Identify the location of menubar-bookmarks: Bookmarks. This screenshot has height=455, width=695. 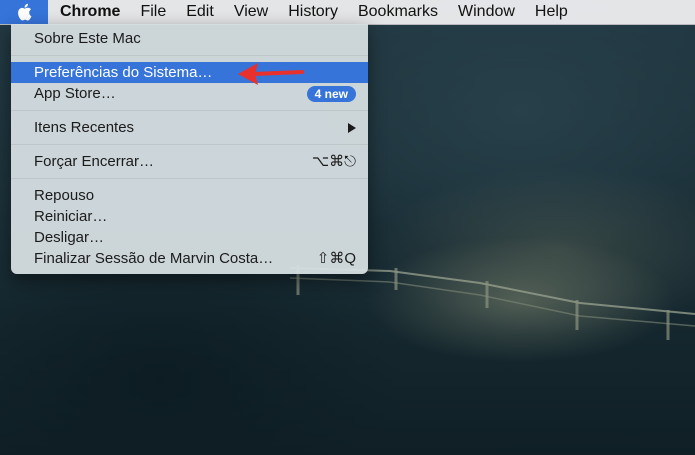
(398, 12).